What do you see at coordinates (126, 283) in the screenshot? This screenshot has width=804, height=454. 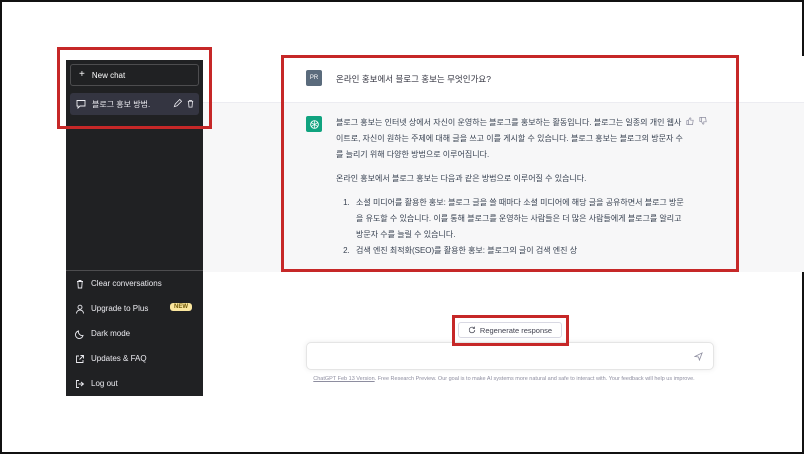 I see `menu-label: Clear conversations` at bounding box center [126, 283].